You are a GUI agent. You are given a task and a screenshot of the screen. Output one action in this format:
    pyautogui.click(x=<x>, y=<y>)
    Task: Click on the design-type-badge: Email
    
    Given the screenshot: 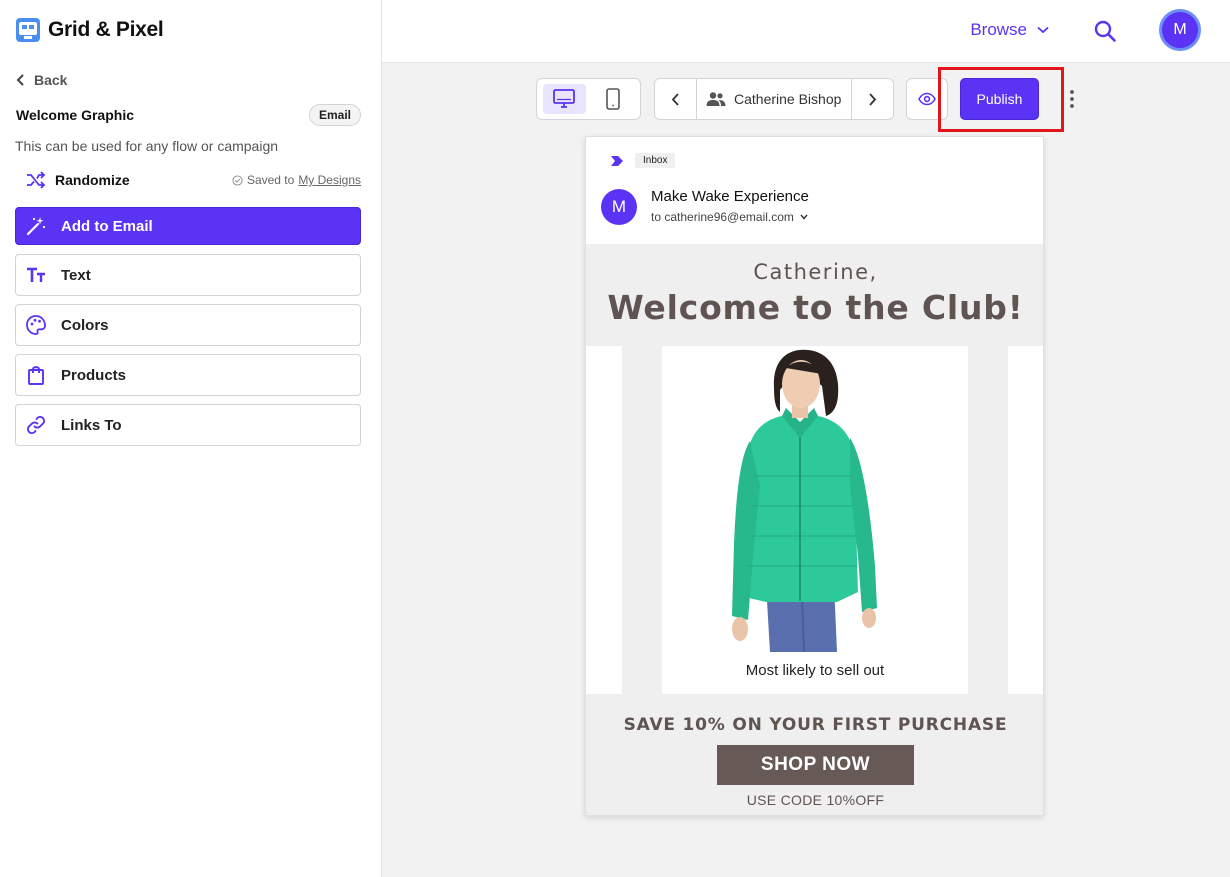 What is the action you would take?
    pyautogui.click(x=334, y=115)
    